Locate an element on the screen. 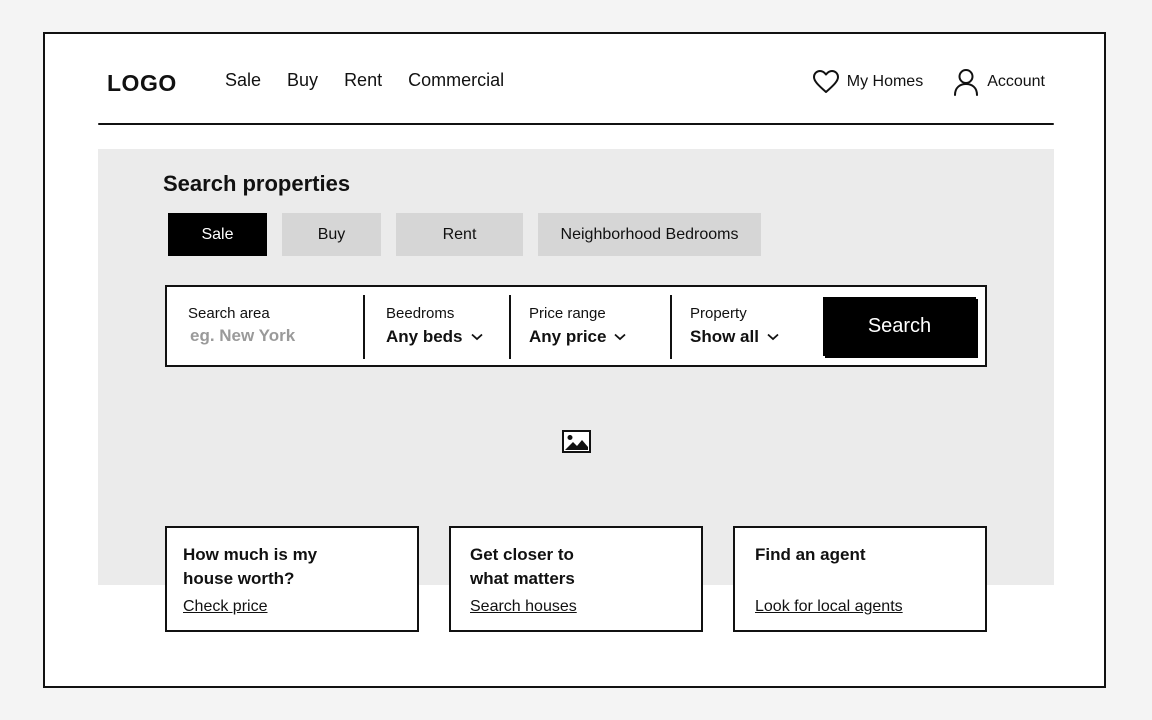  logo: LOGO is located at coordinates (142, 83).